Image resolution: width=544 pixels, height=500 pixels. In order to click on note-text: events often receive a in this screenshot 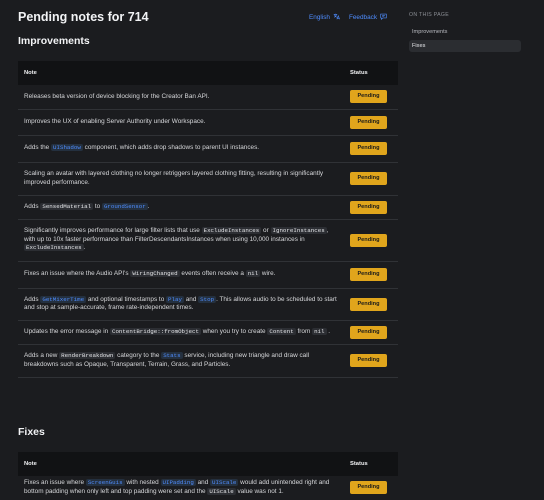, I will do `click(212, 274)`.